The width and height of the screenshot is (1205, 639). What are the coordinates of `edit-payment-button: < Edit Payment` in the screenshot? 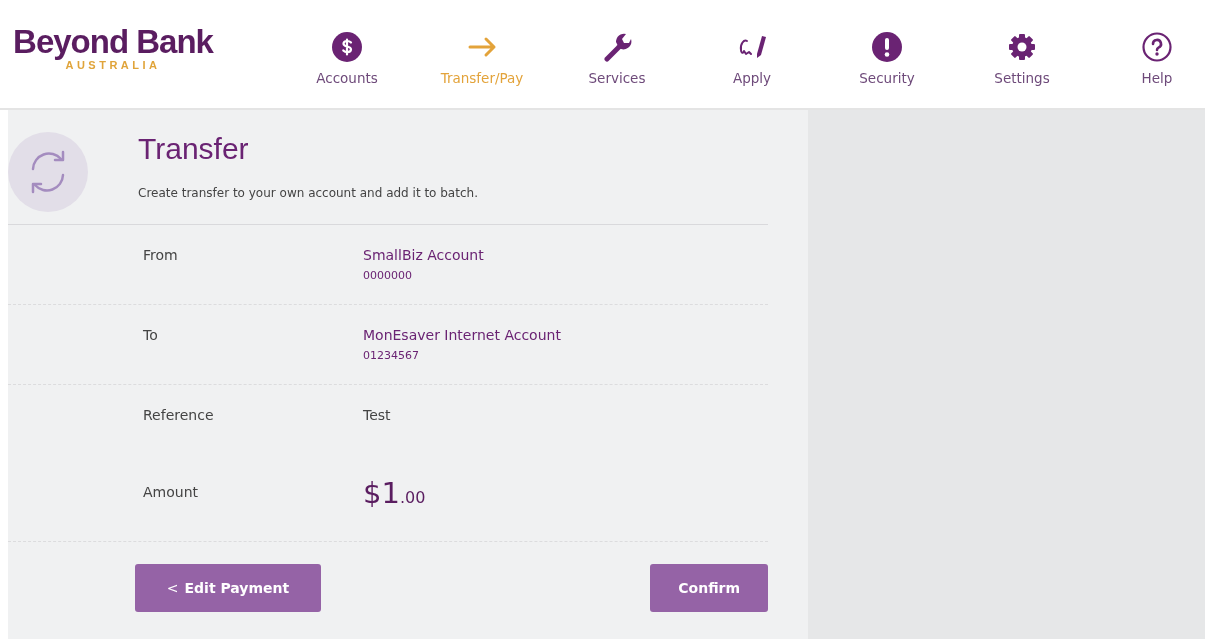 It's located at (228, 588).